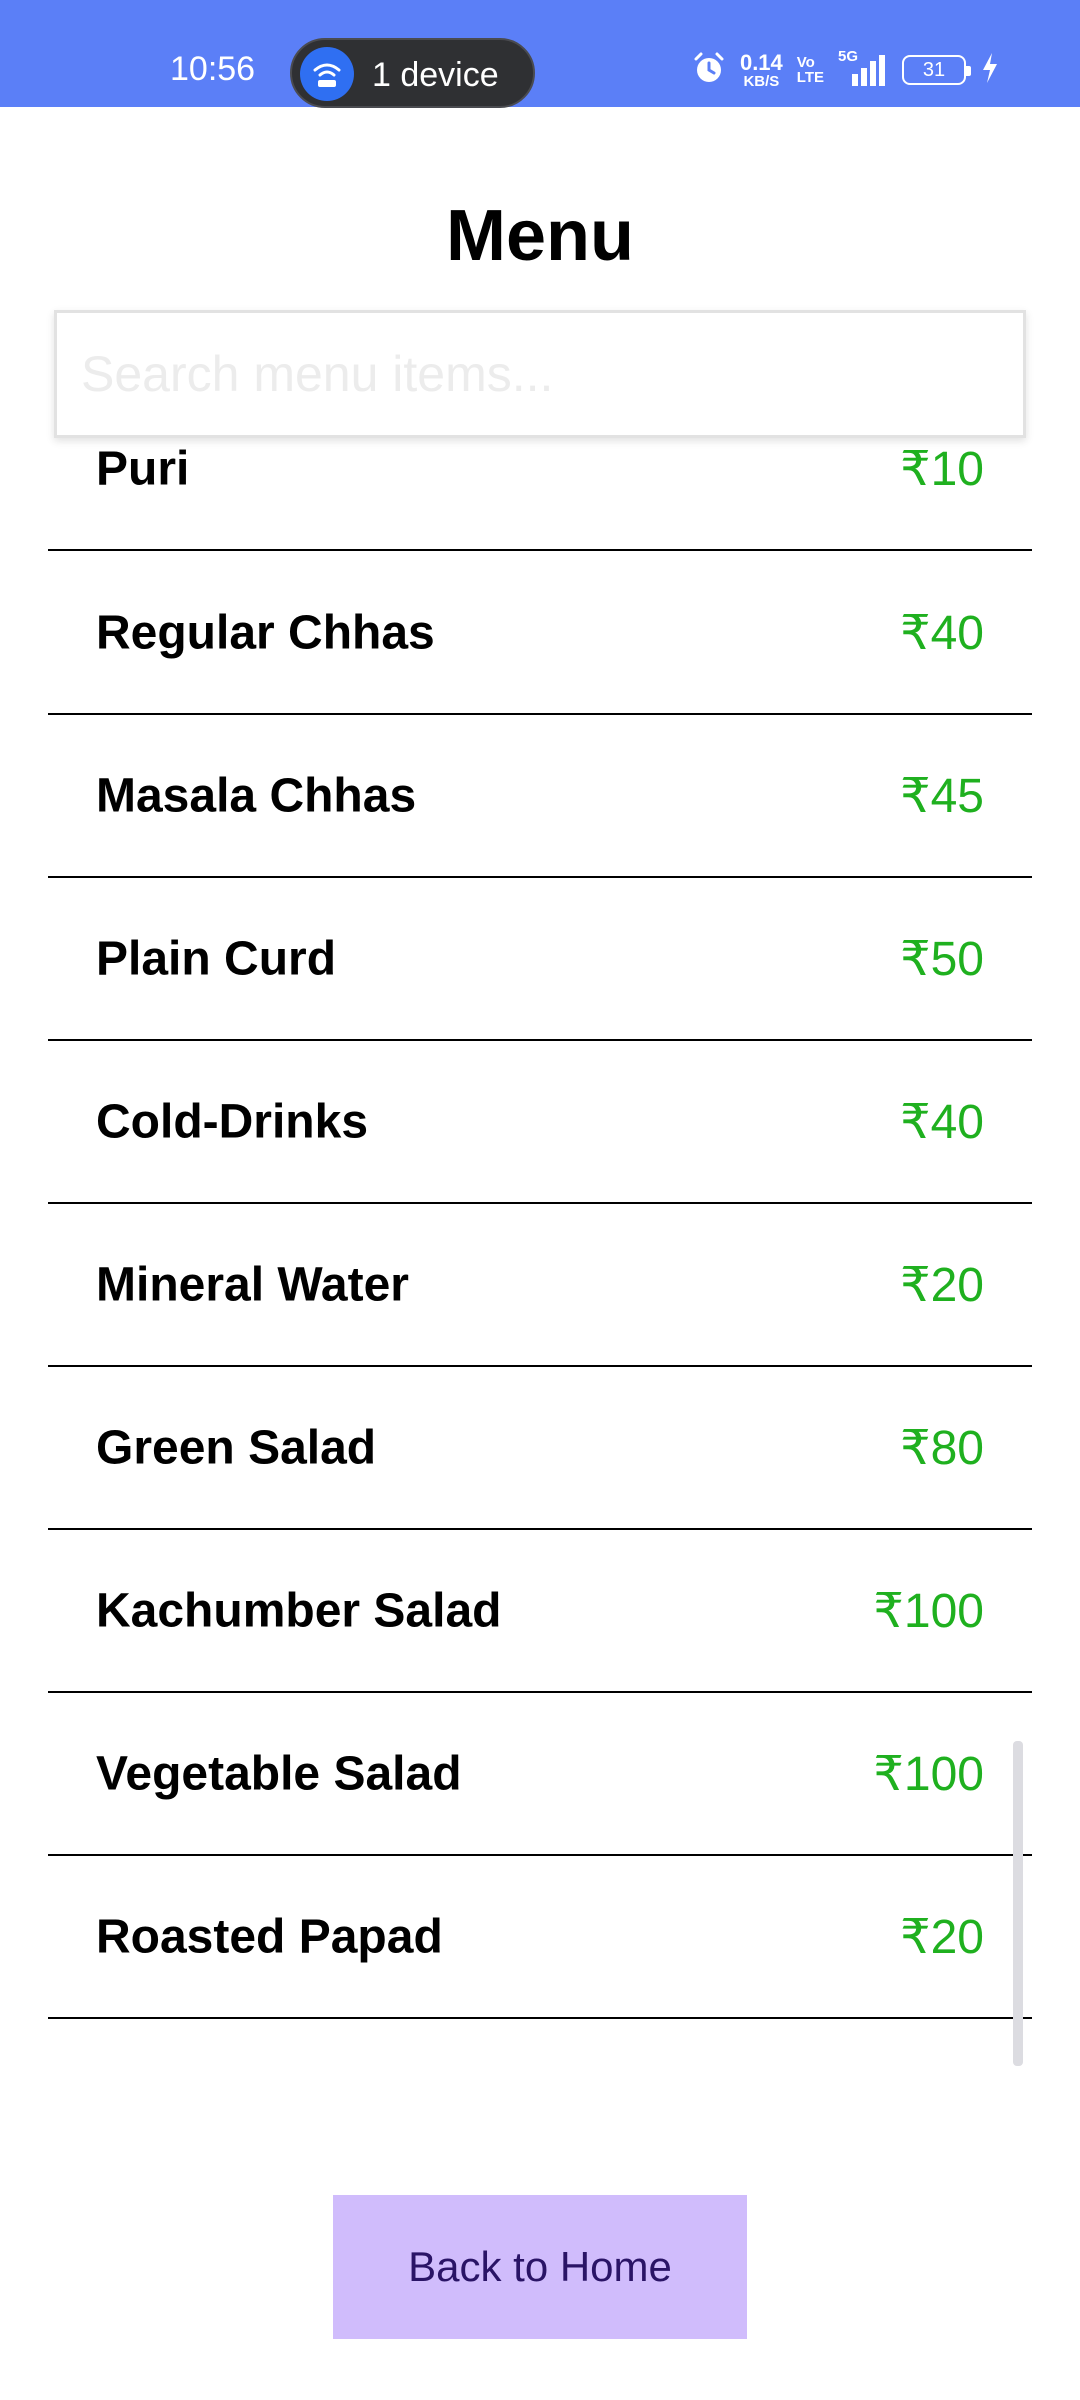 Image resolution: width=1080 pixels, height=2400 pixels. I want to click on hotspot-pill: 1 device, so click(412, 73).